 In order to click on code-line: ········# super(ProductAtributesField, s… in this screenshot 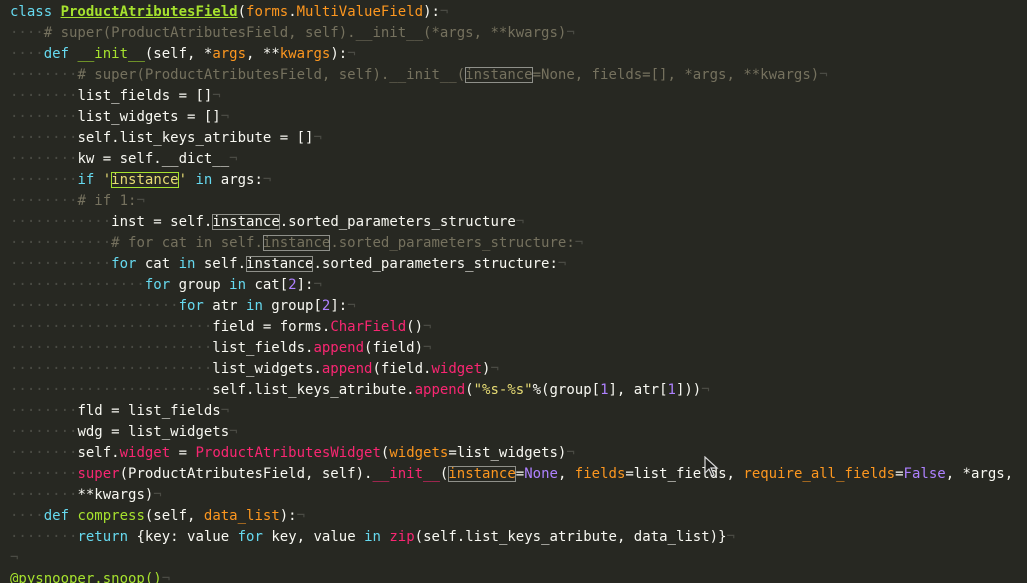, I will do `click(419, 75)`.